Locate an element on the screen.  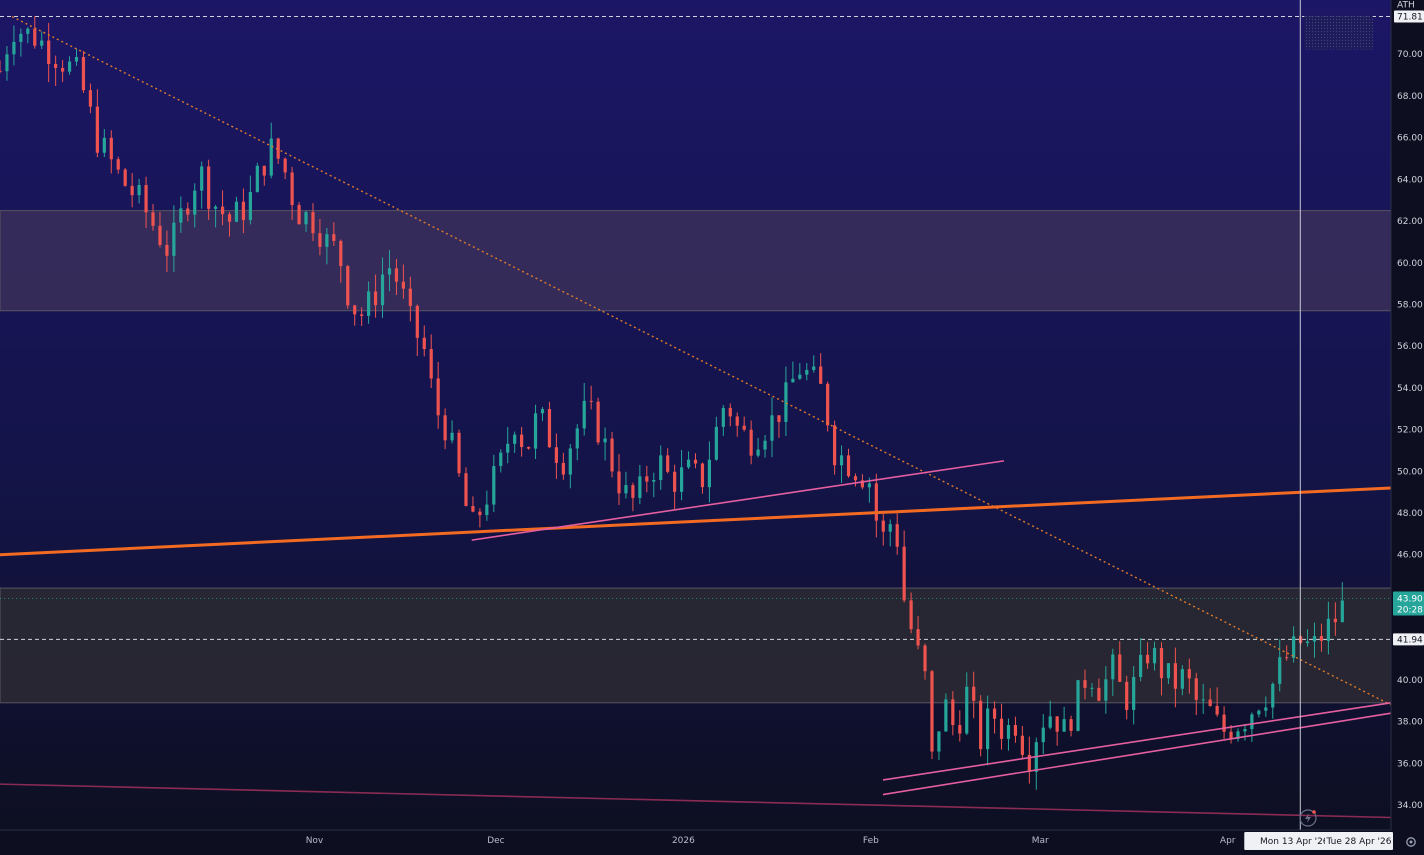
x-tick-label-2: 2026 is located at coordinates (683, 841).